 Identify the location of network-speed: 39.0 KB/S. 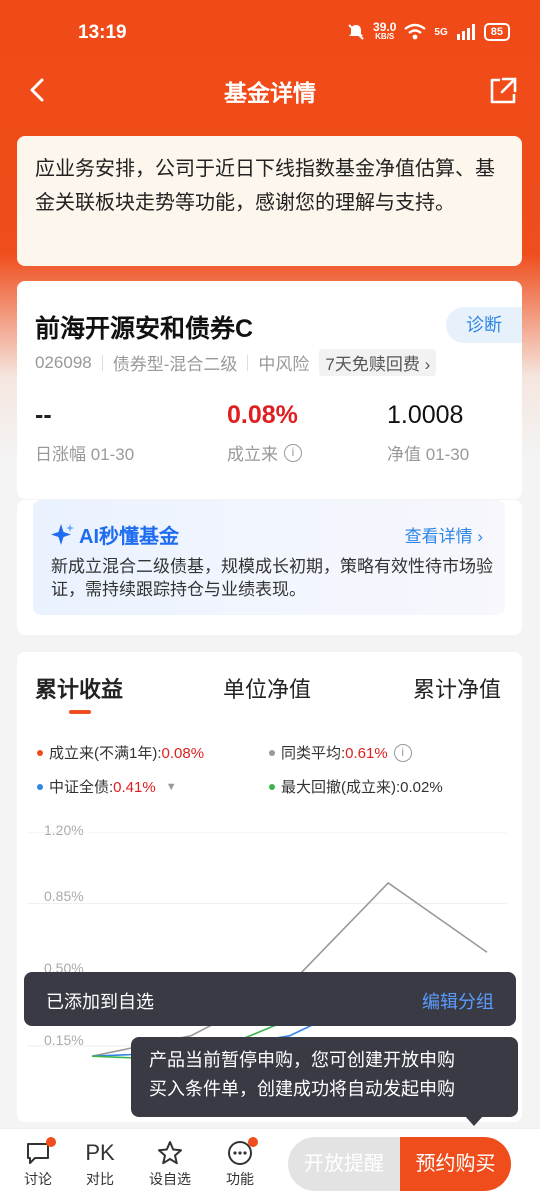
(385, 30).